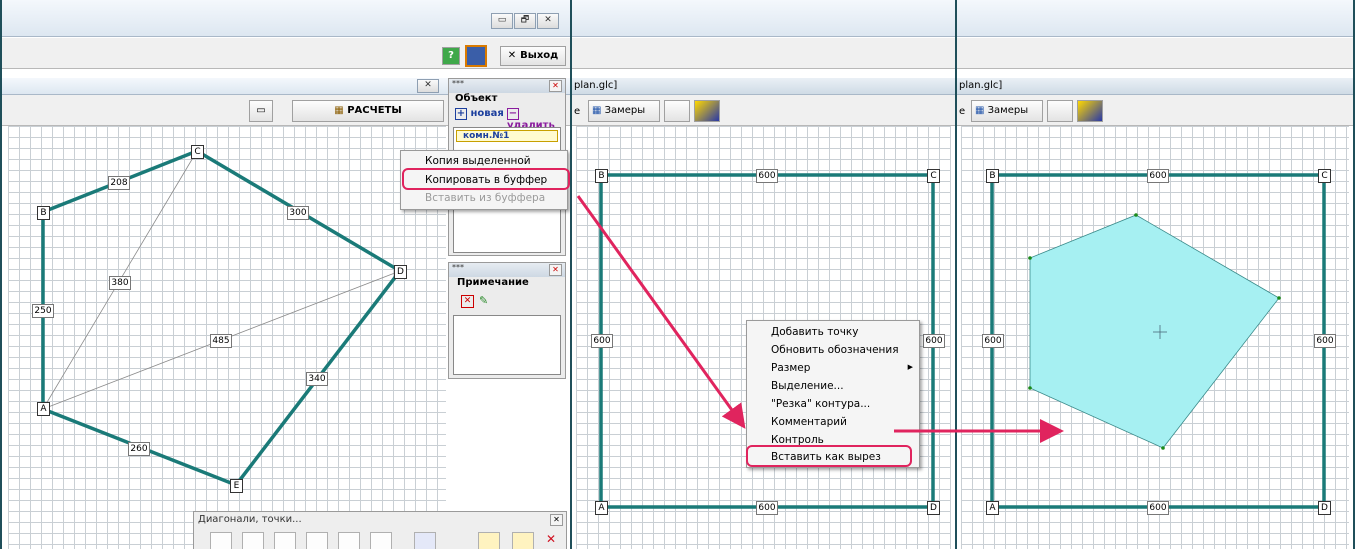  I want to click on copy-to-buffer-highlight, so click(486, 179).